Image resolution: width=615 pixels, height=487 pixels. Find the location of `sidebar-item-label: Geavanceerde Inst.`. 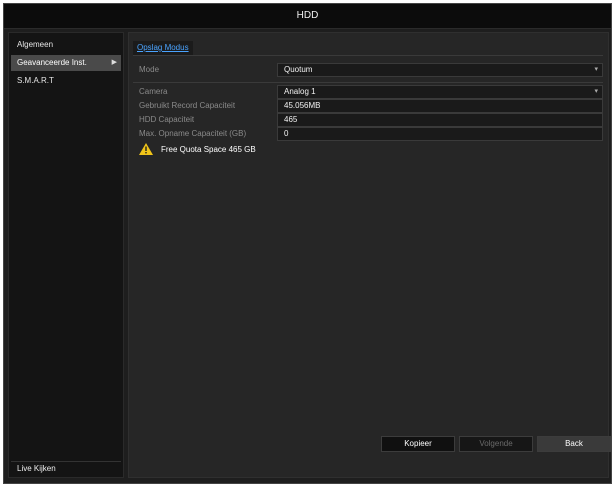

sidebar-item-label: Geavanceerde Inst. is located at coordinates (52, 62).